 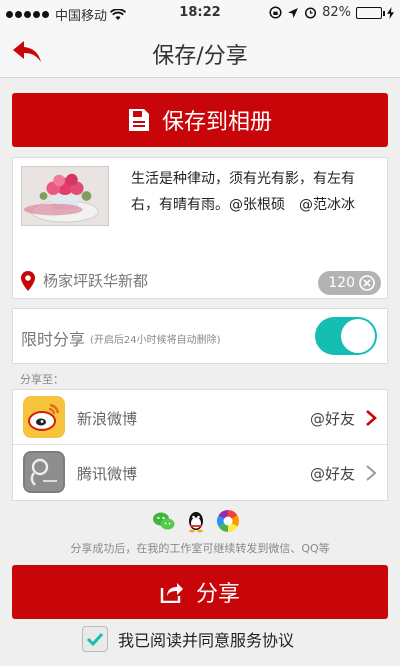 I want to click on share-hint: 分享成功后，在我的工作室可继续转发到微信、QQ等, so click(x=200, y=548).